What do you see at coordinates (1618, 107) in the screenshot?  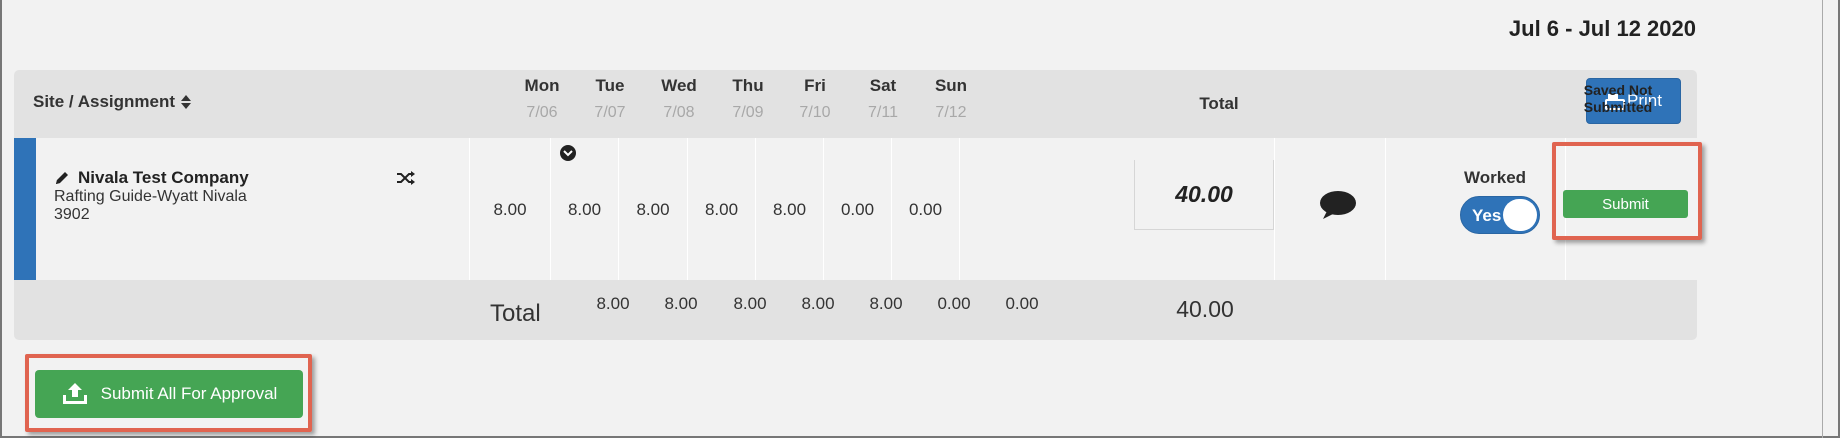 I see `status-line-2: Submitted` at bounding box center [1618, 107].